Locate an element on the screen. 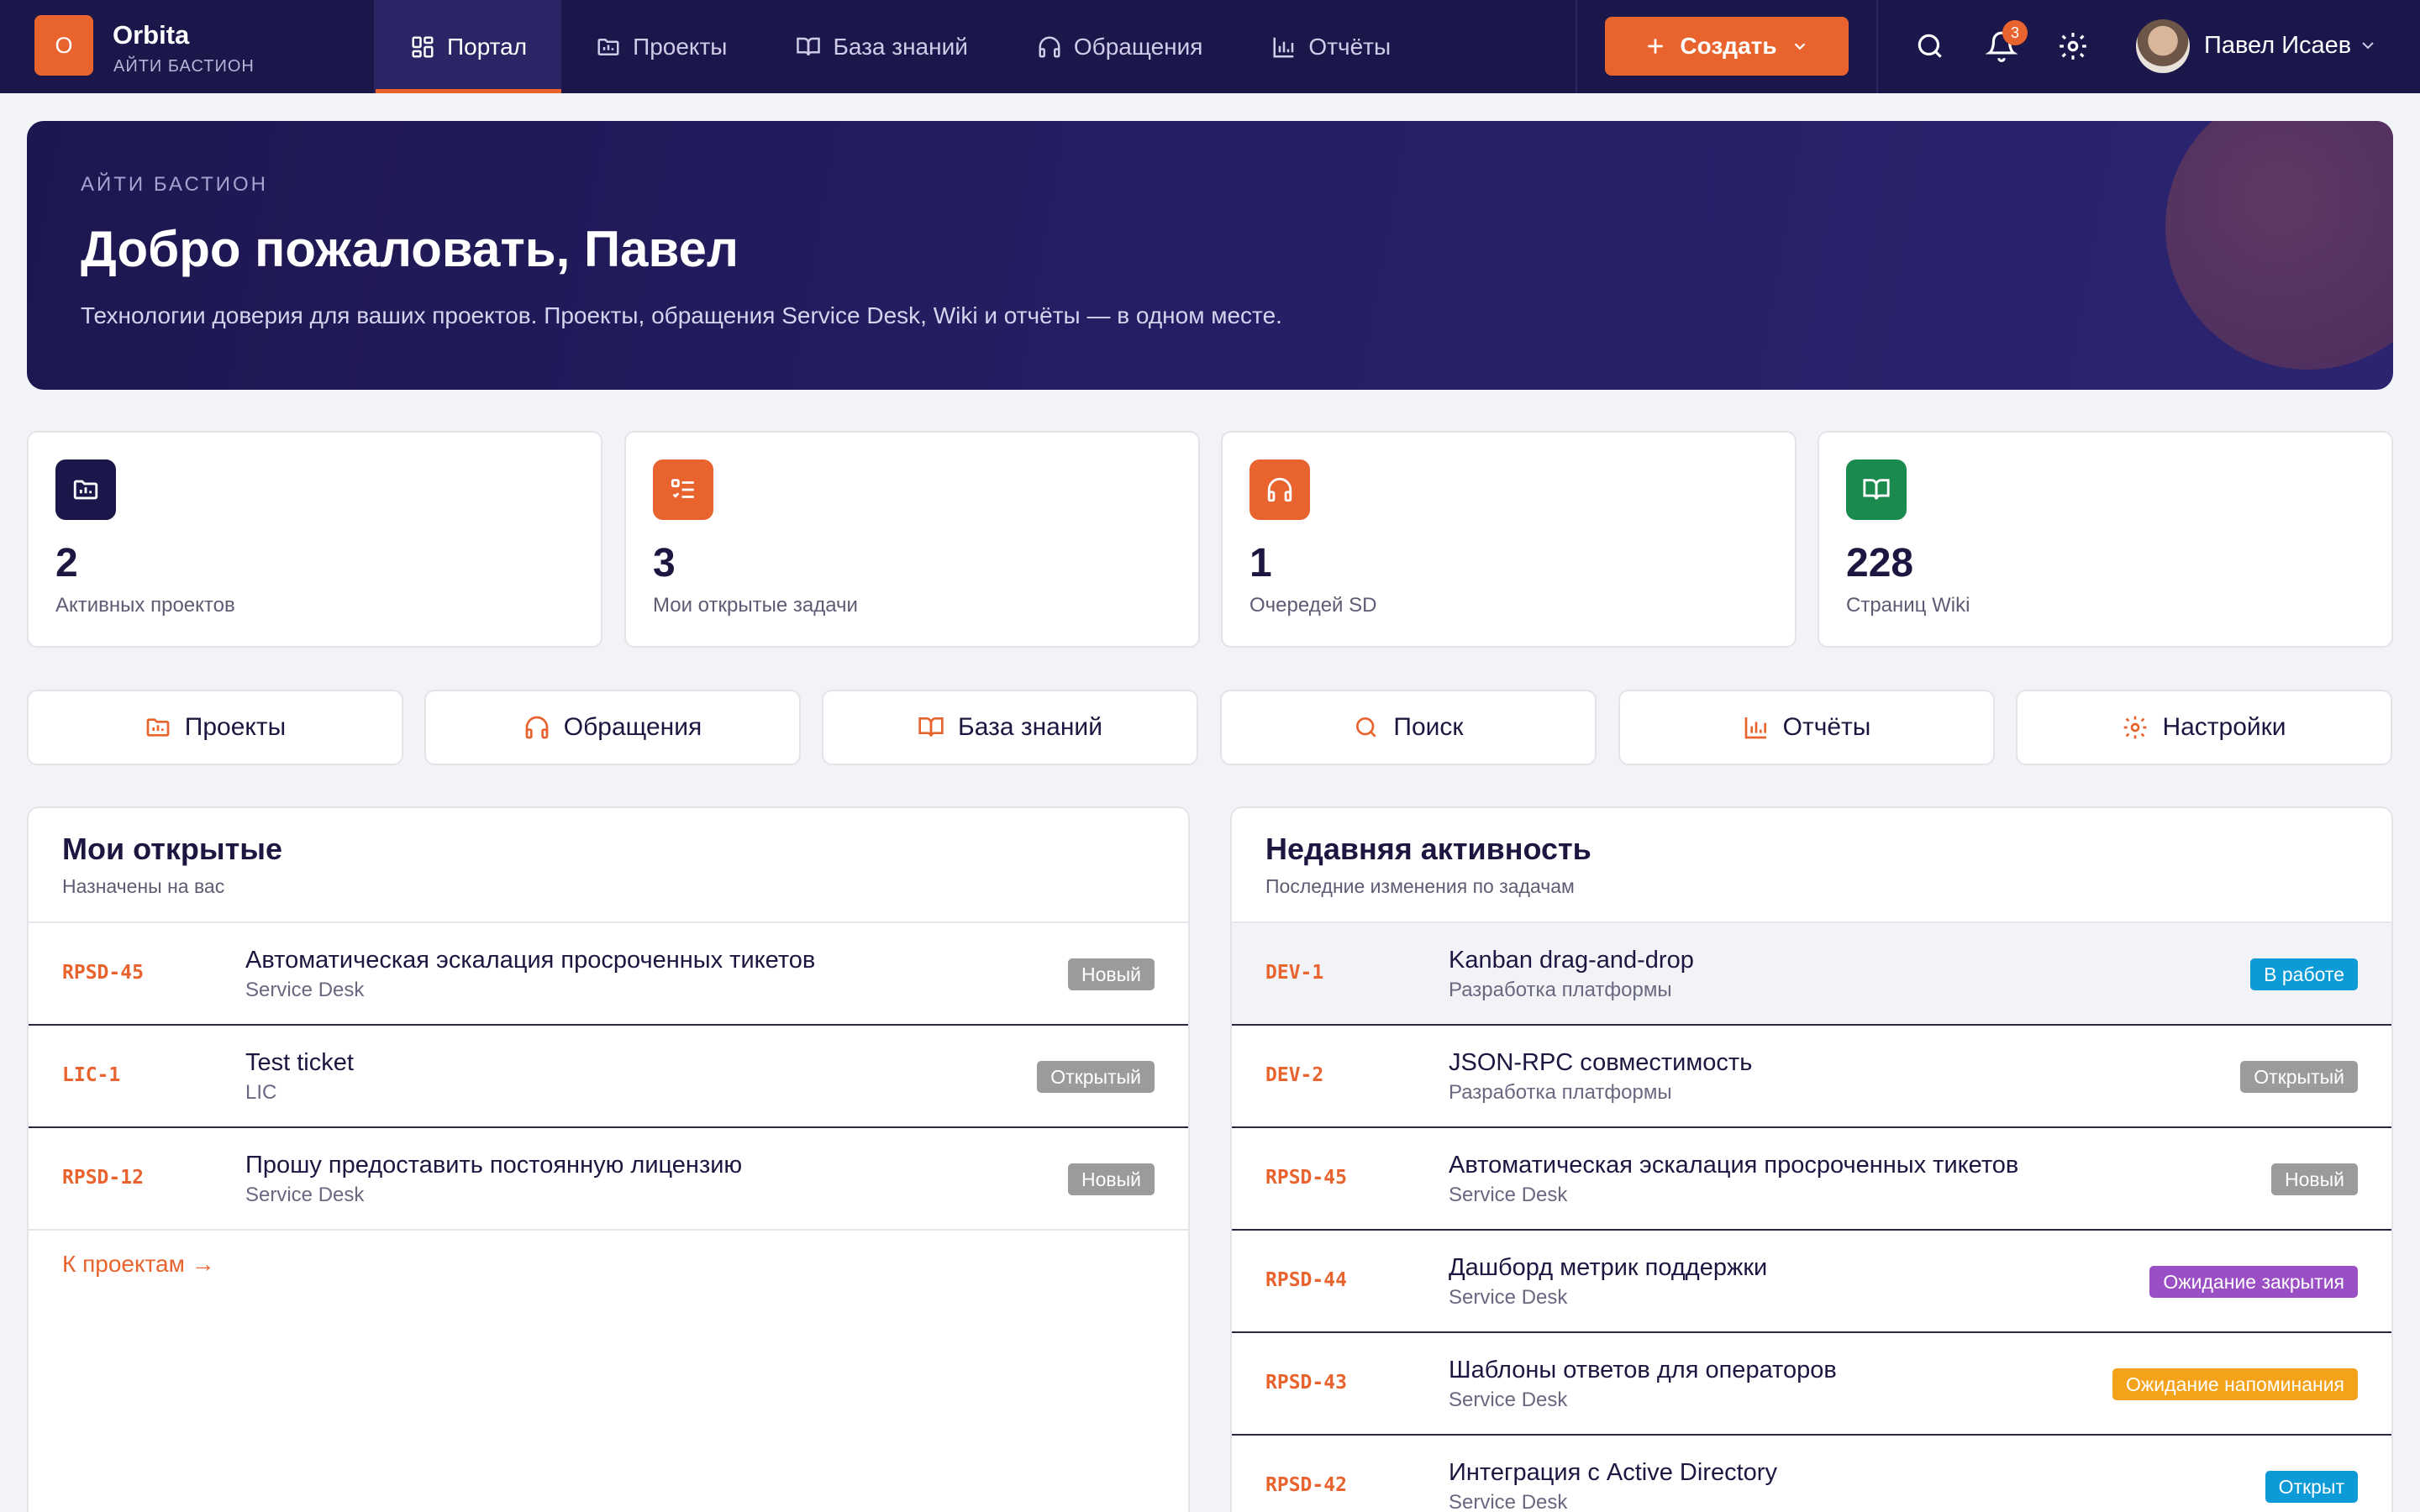  quick-link-label: Обращения is located at coordinates (632, 727).